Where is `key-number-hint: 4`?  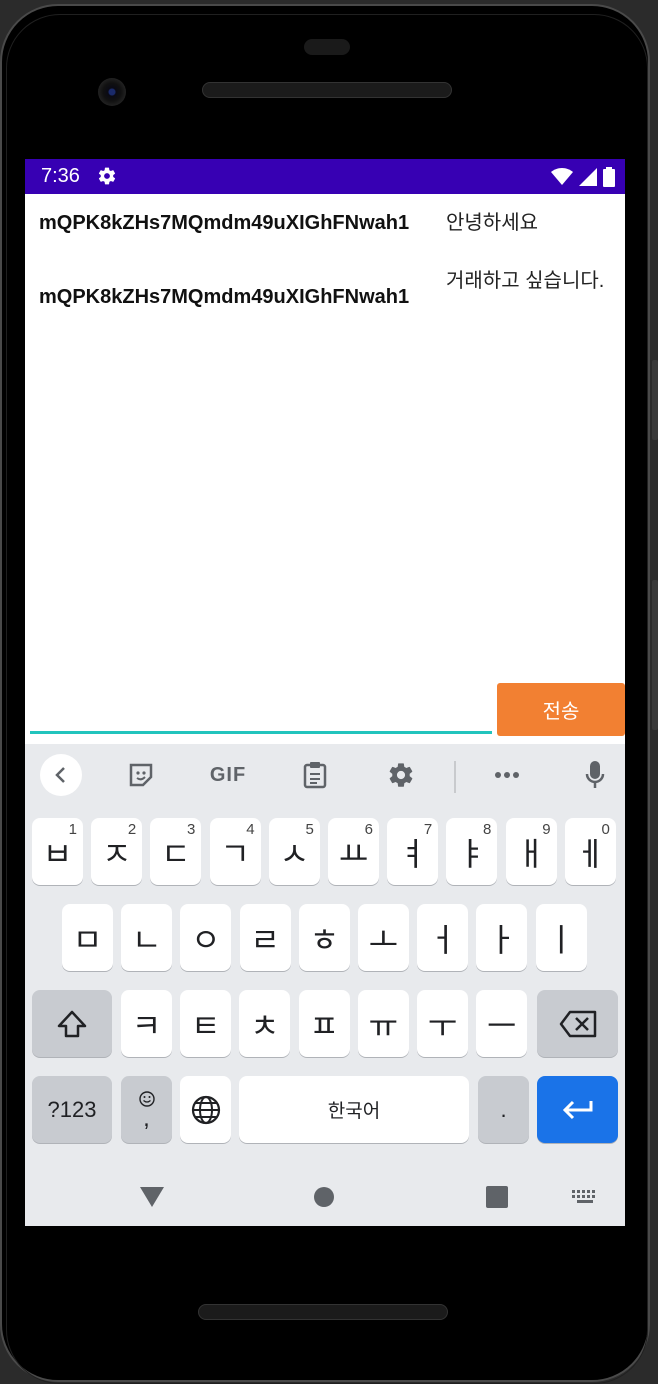
key-number-hint: 4 is located at coordinates (250, 829).